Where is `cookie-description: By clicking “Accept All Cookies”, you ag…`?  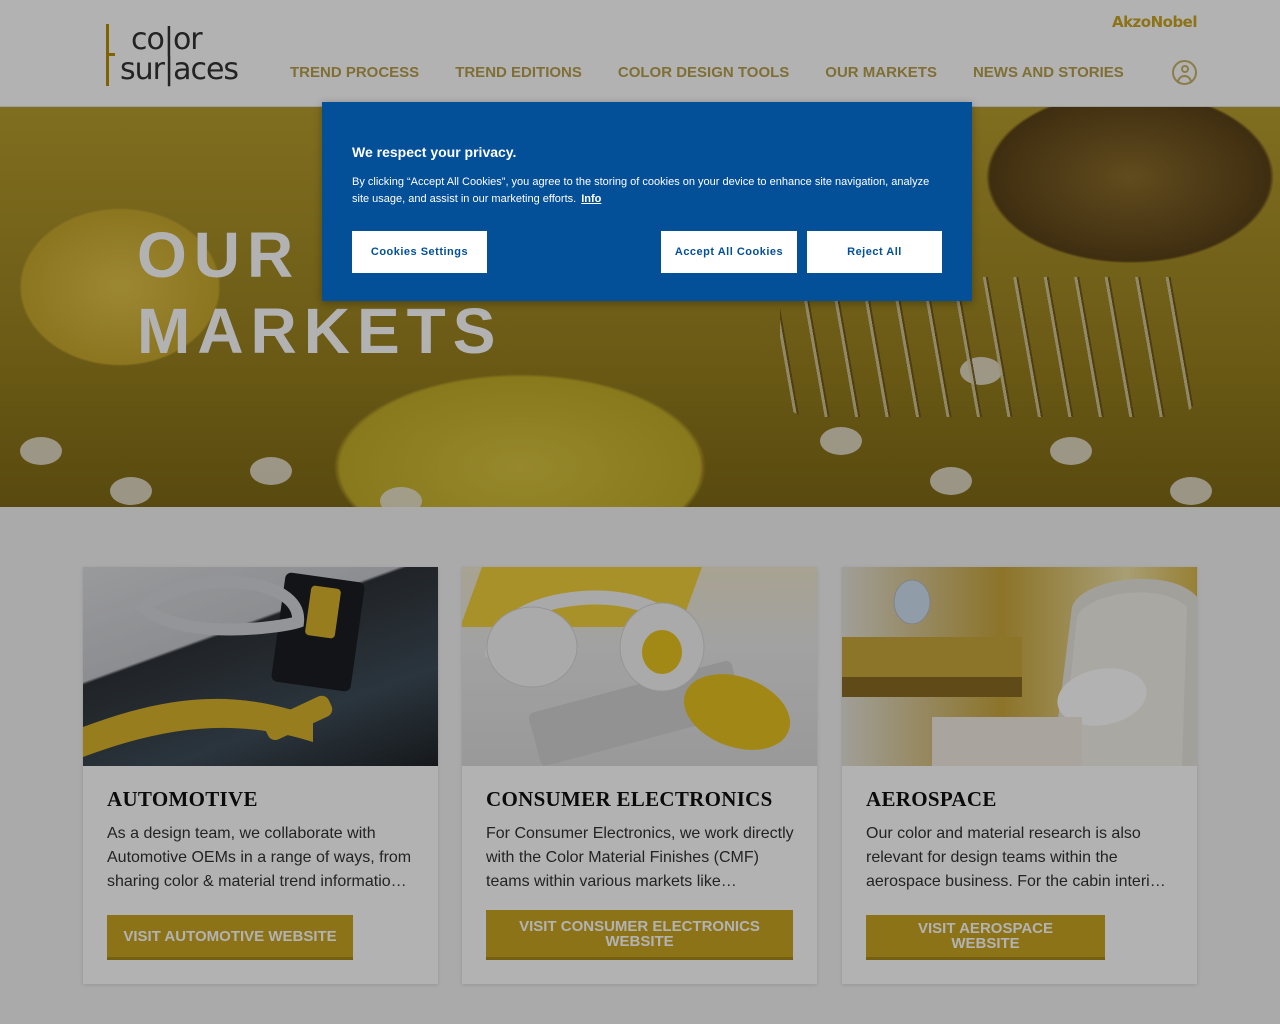 cookie-description: By clicking “Accept All Cookies”, you ag… is located at coordinates (647, 191).